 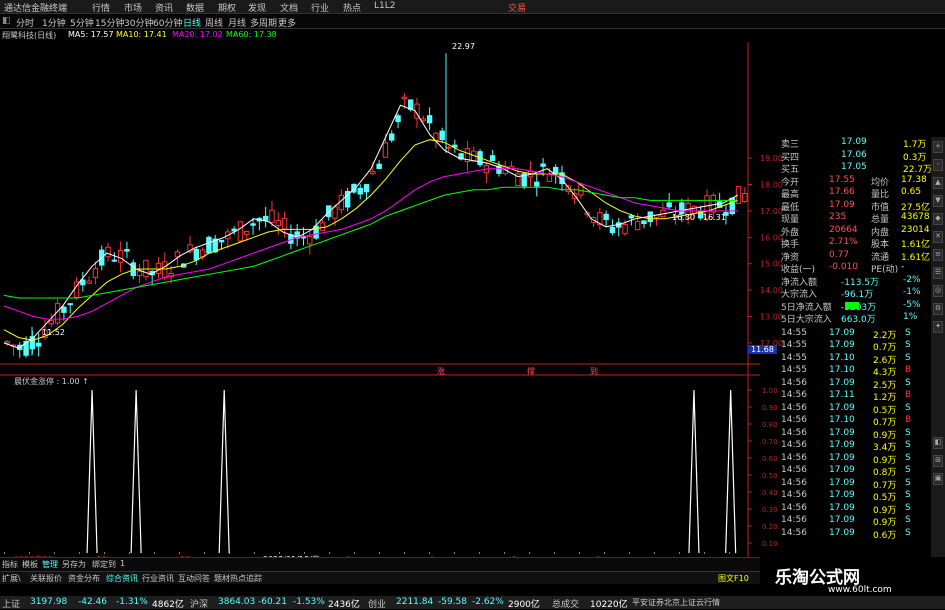 I want to click on period-tab: 月线, so click(x=237, y=22).